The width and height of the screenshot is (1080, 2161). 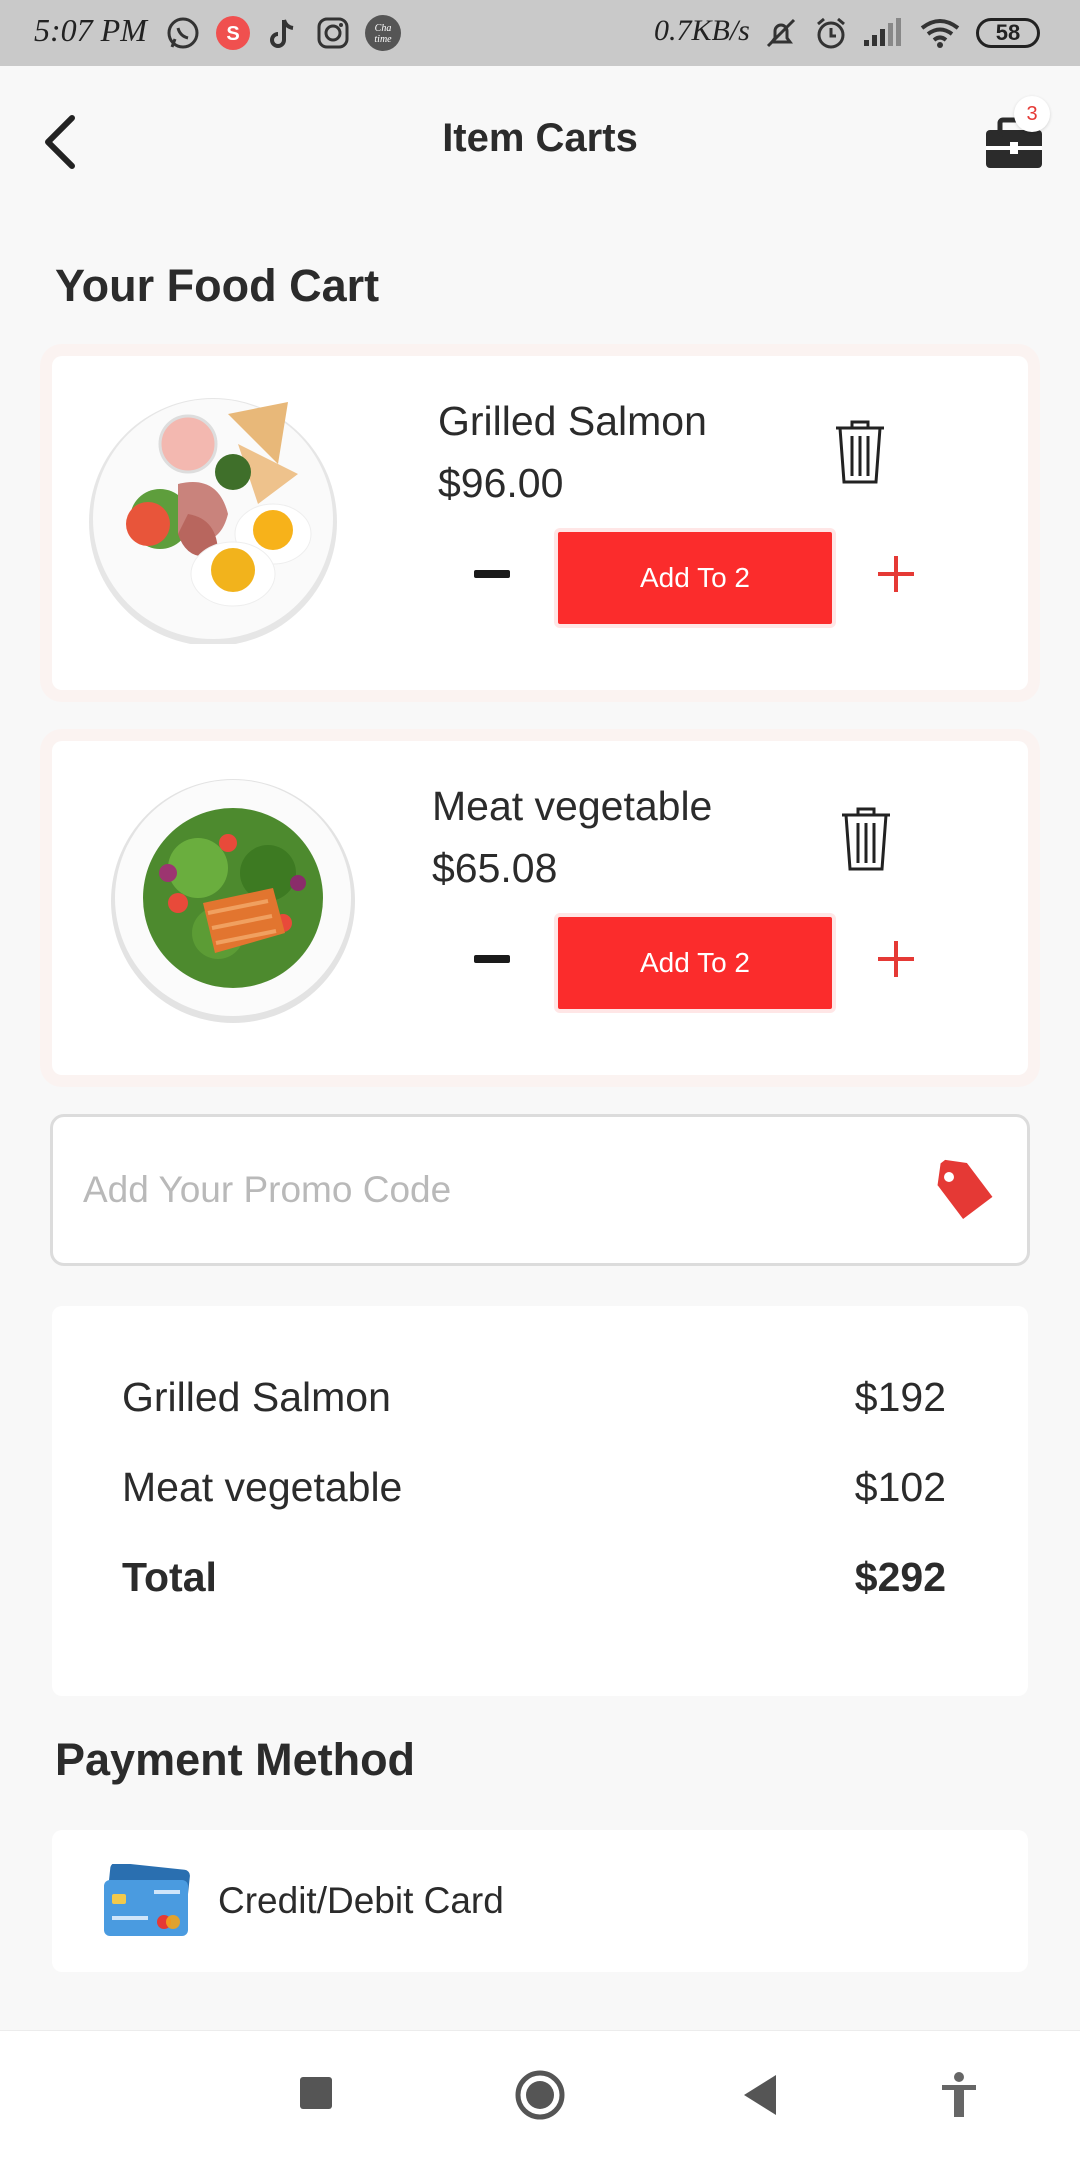 I want to click on item-name: Meat vegetable, so click(x=572, y=806).